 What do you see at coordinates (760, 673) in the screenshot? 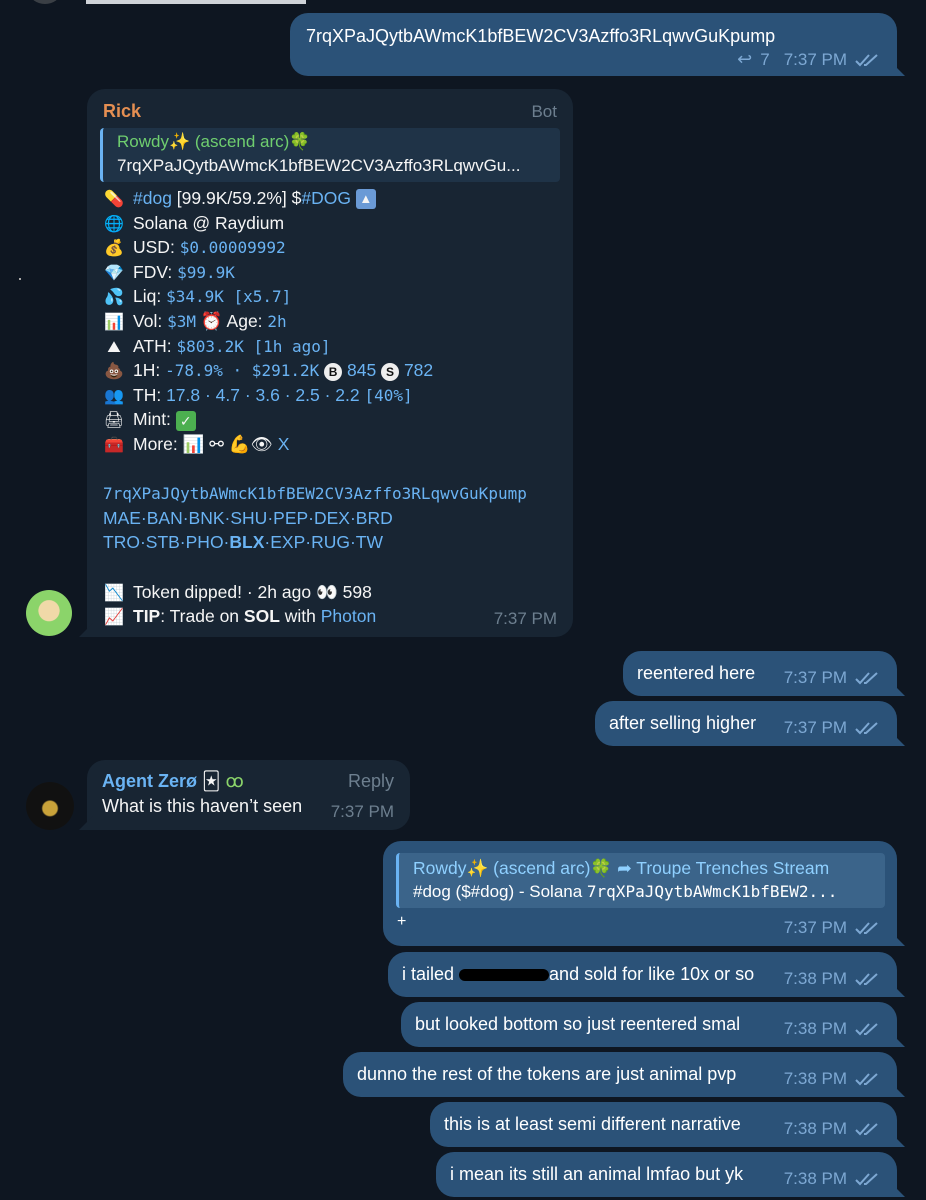
I see `outgoing-message: reentered here 7:37 PM` at bounding box center [760, 673].